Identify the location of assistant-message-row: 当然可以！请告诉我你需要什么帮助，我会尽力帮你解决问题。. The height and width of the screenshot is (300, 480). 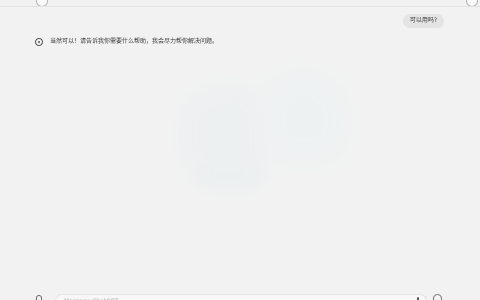
(126, 42).